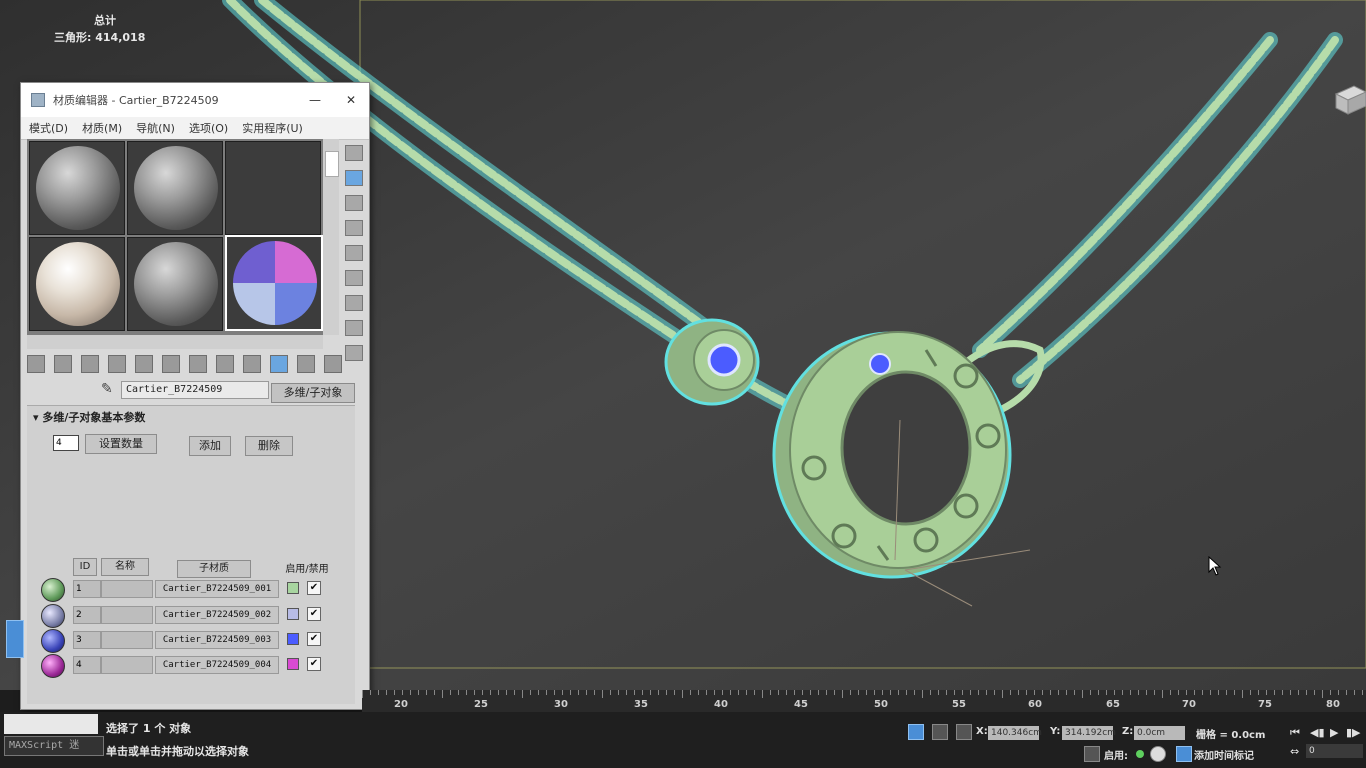 The height and width of the screenshot is (768, 1366). I want to click on current-frame-field: 0, so click(1334, 751).